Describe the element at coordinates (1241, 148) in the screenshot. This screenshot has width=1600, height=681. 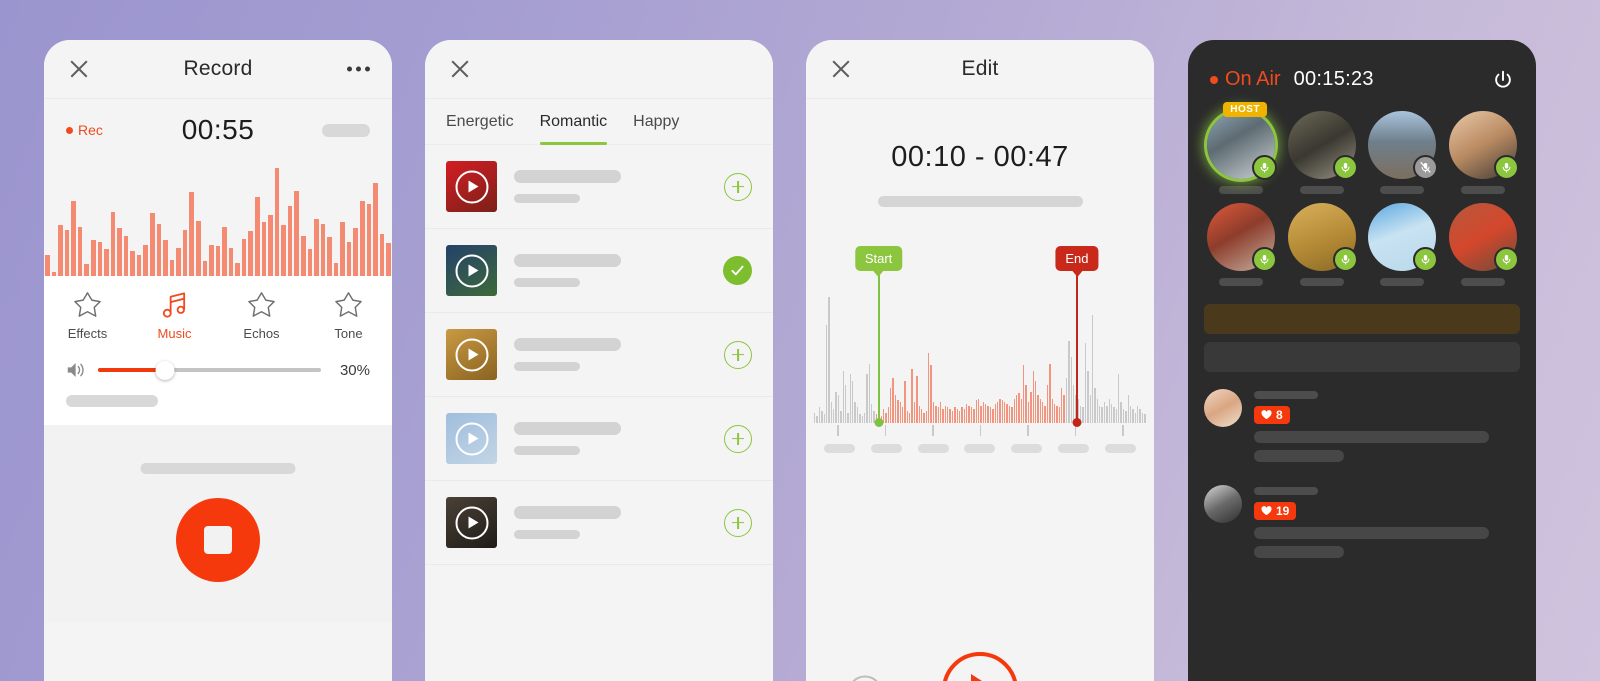
I see `participant-host: HOST` at that location.